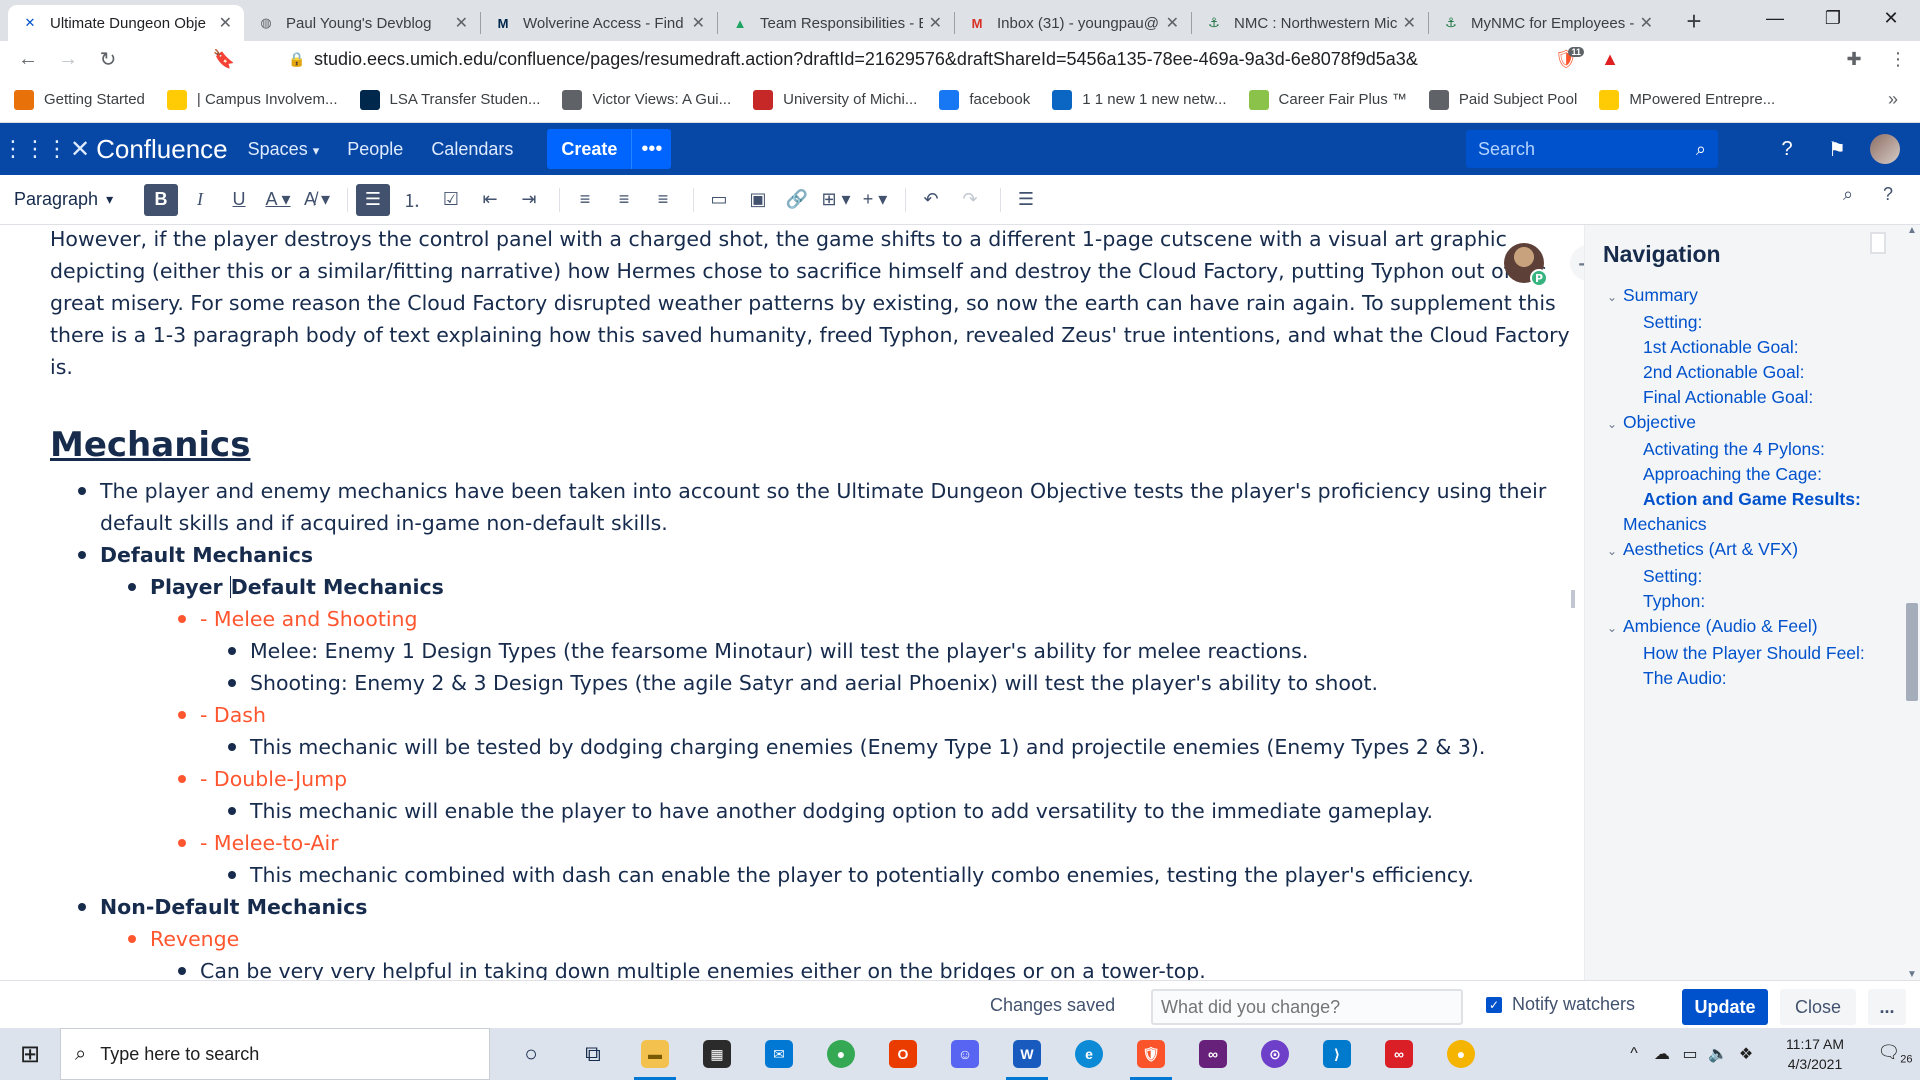 The image size is (1920, 1080). Describe the element at coordinates (490, 200) in the screenshot. I see `outdent-icon: ⇤` at that location.